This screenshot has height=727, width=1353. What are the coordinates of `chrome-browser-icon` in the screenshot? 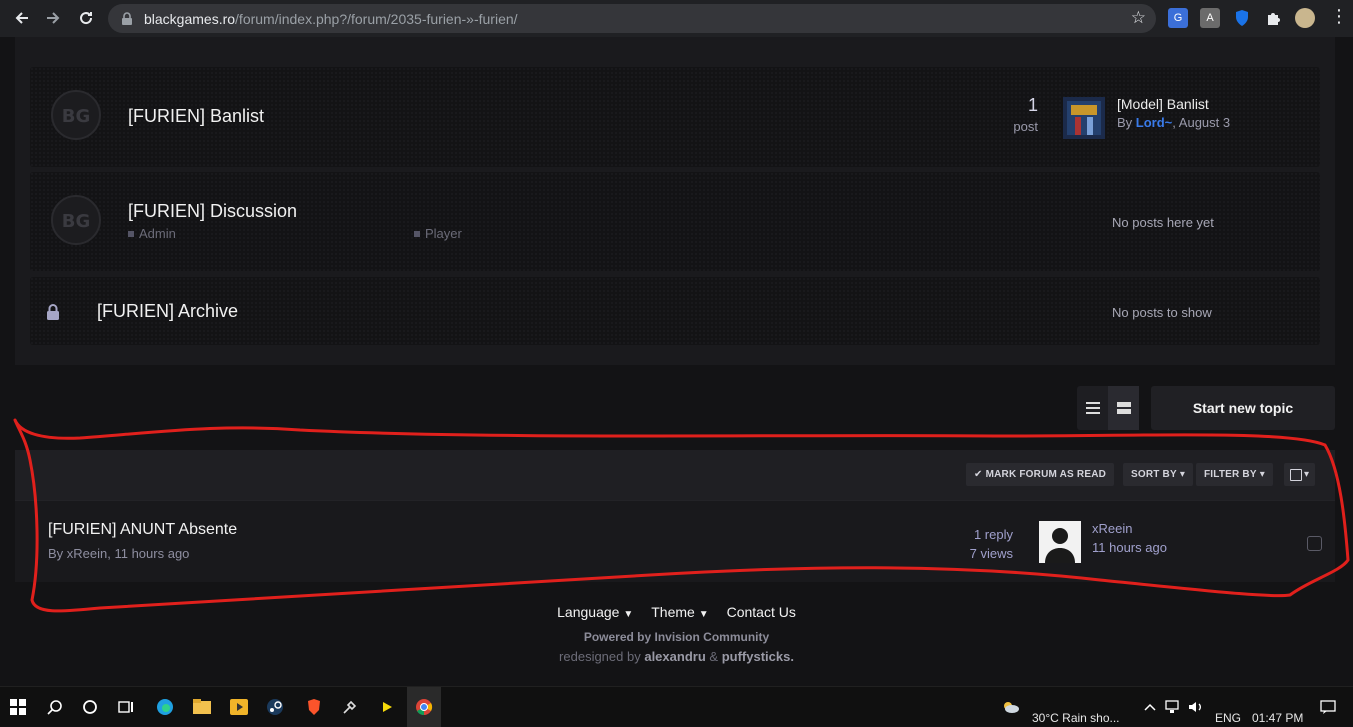 It's located at (424, 707).